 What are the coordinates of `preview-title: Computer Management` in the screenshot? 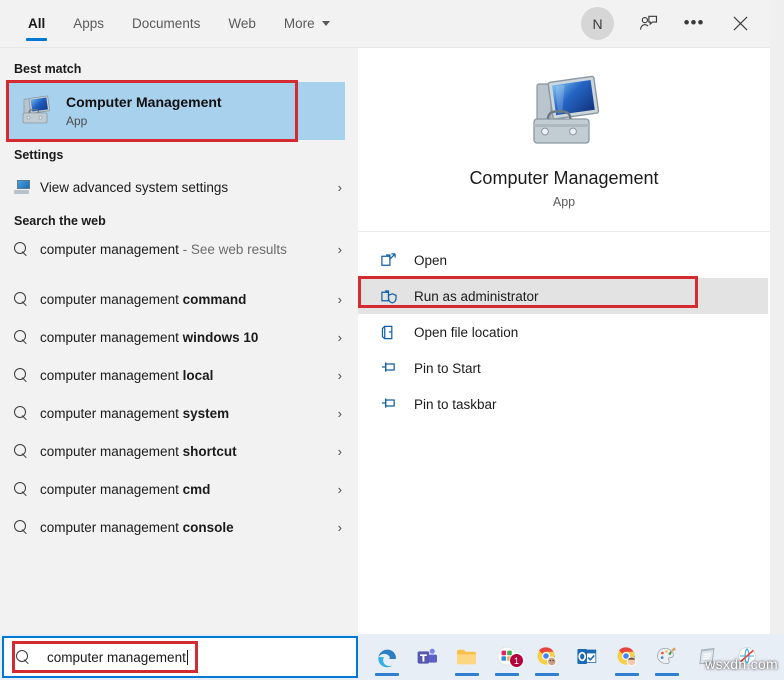 It's located at (564, 178).